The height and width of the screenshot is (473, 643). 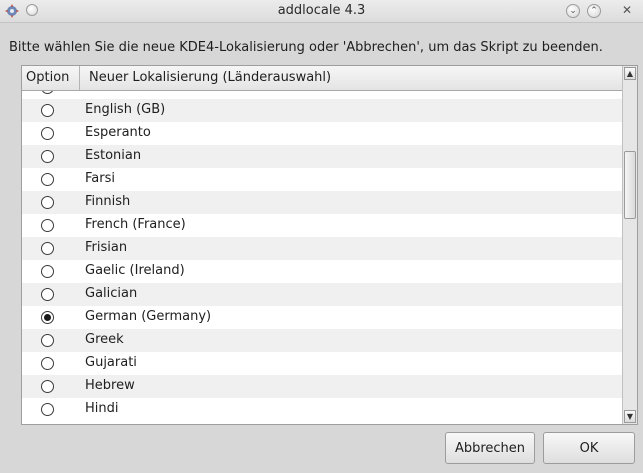 I want to click on table-row: Gaelic (Ireland), so click(x=322, y=271).